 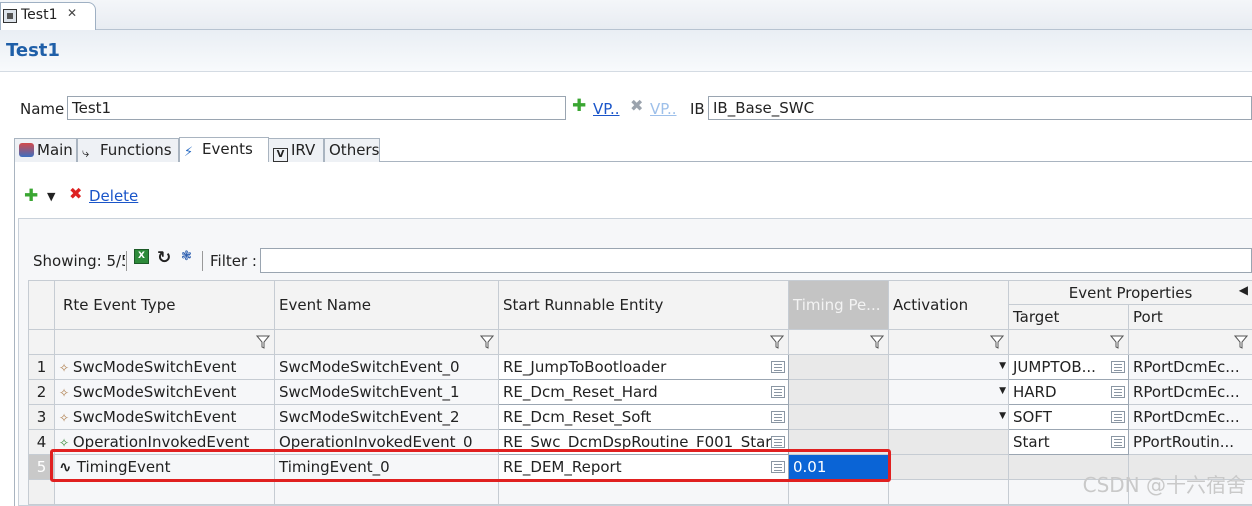 What do you see at coordinates (980, 108) in the screenshot?
I see `ib-field: IB_Base_SWC` at bounding box center [980, 108].